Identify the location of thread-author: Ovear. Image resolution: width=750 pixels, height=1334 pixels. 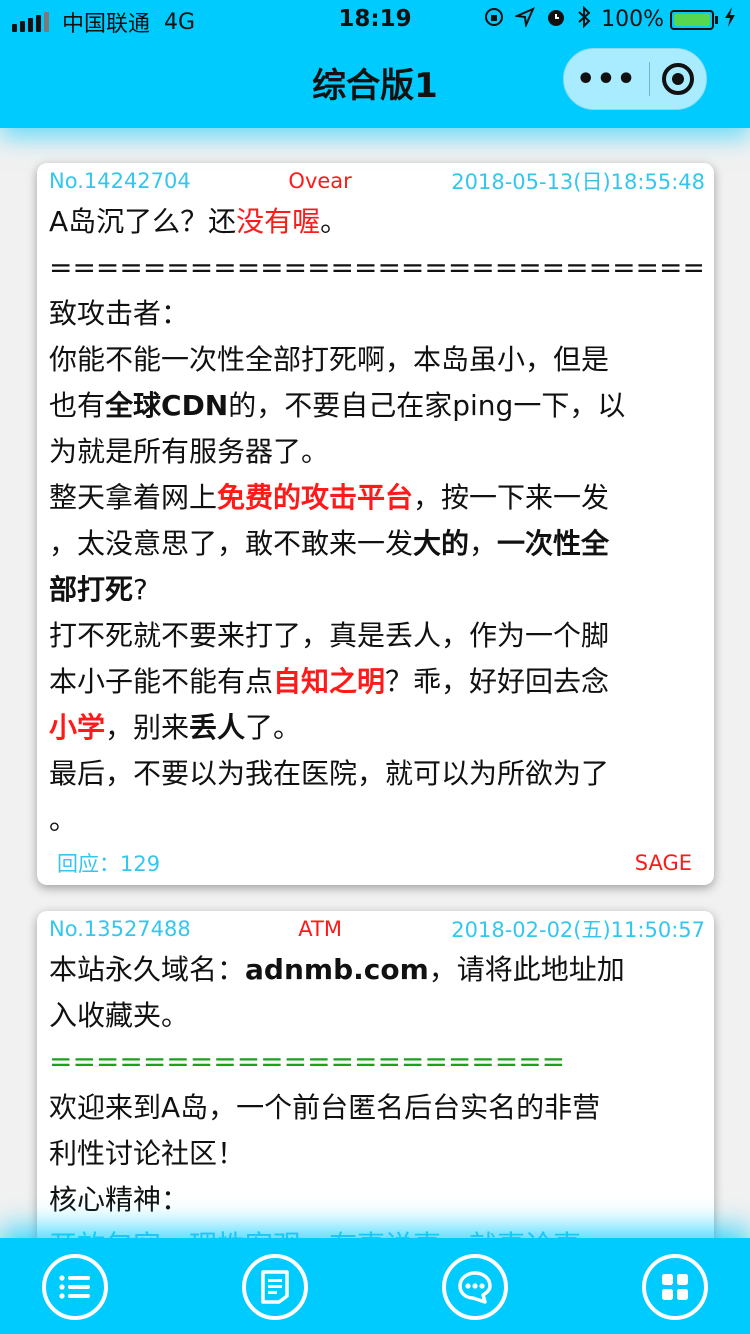
(320, 181).